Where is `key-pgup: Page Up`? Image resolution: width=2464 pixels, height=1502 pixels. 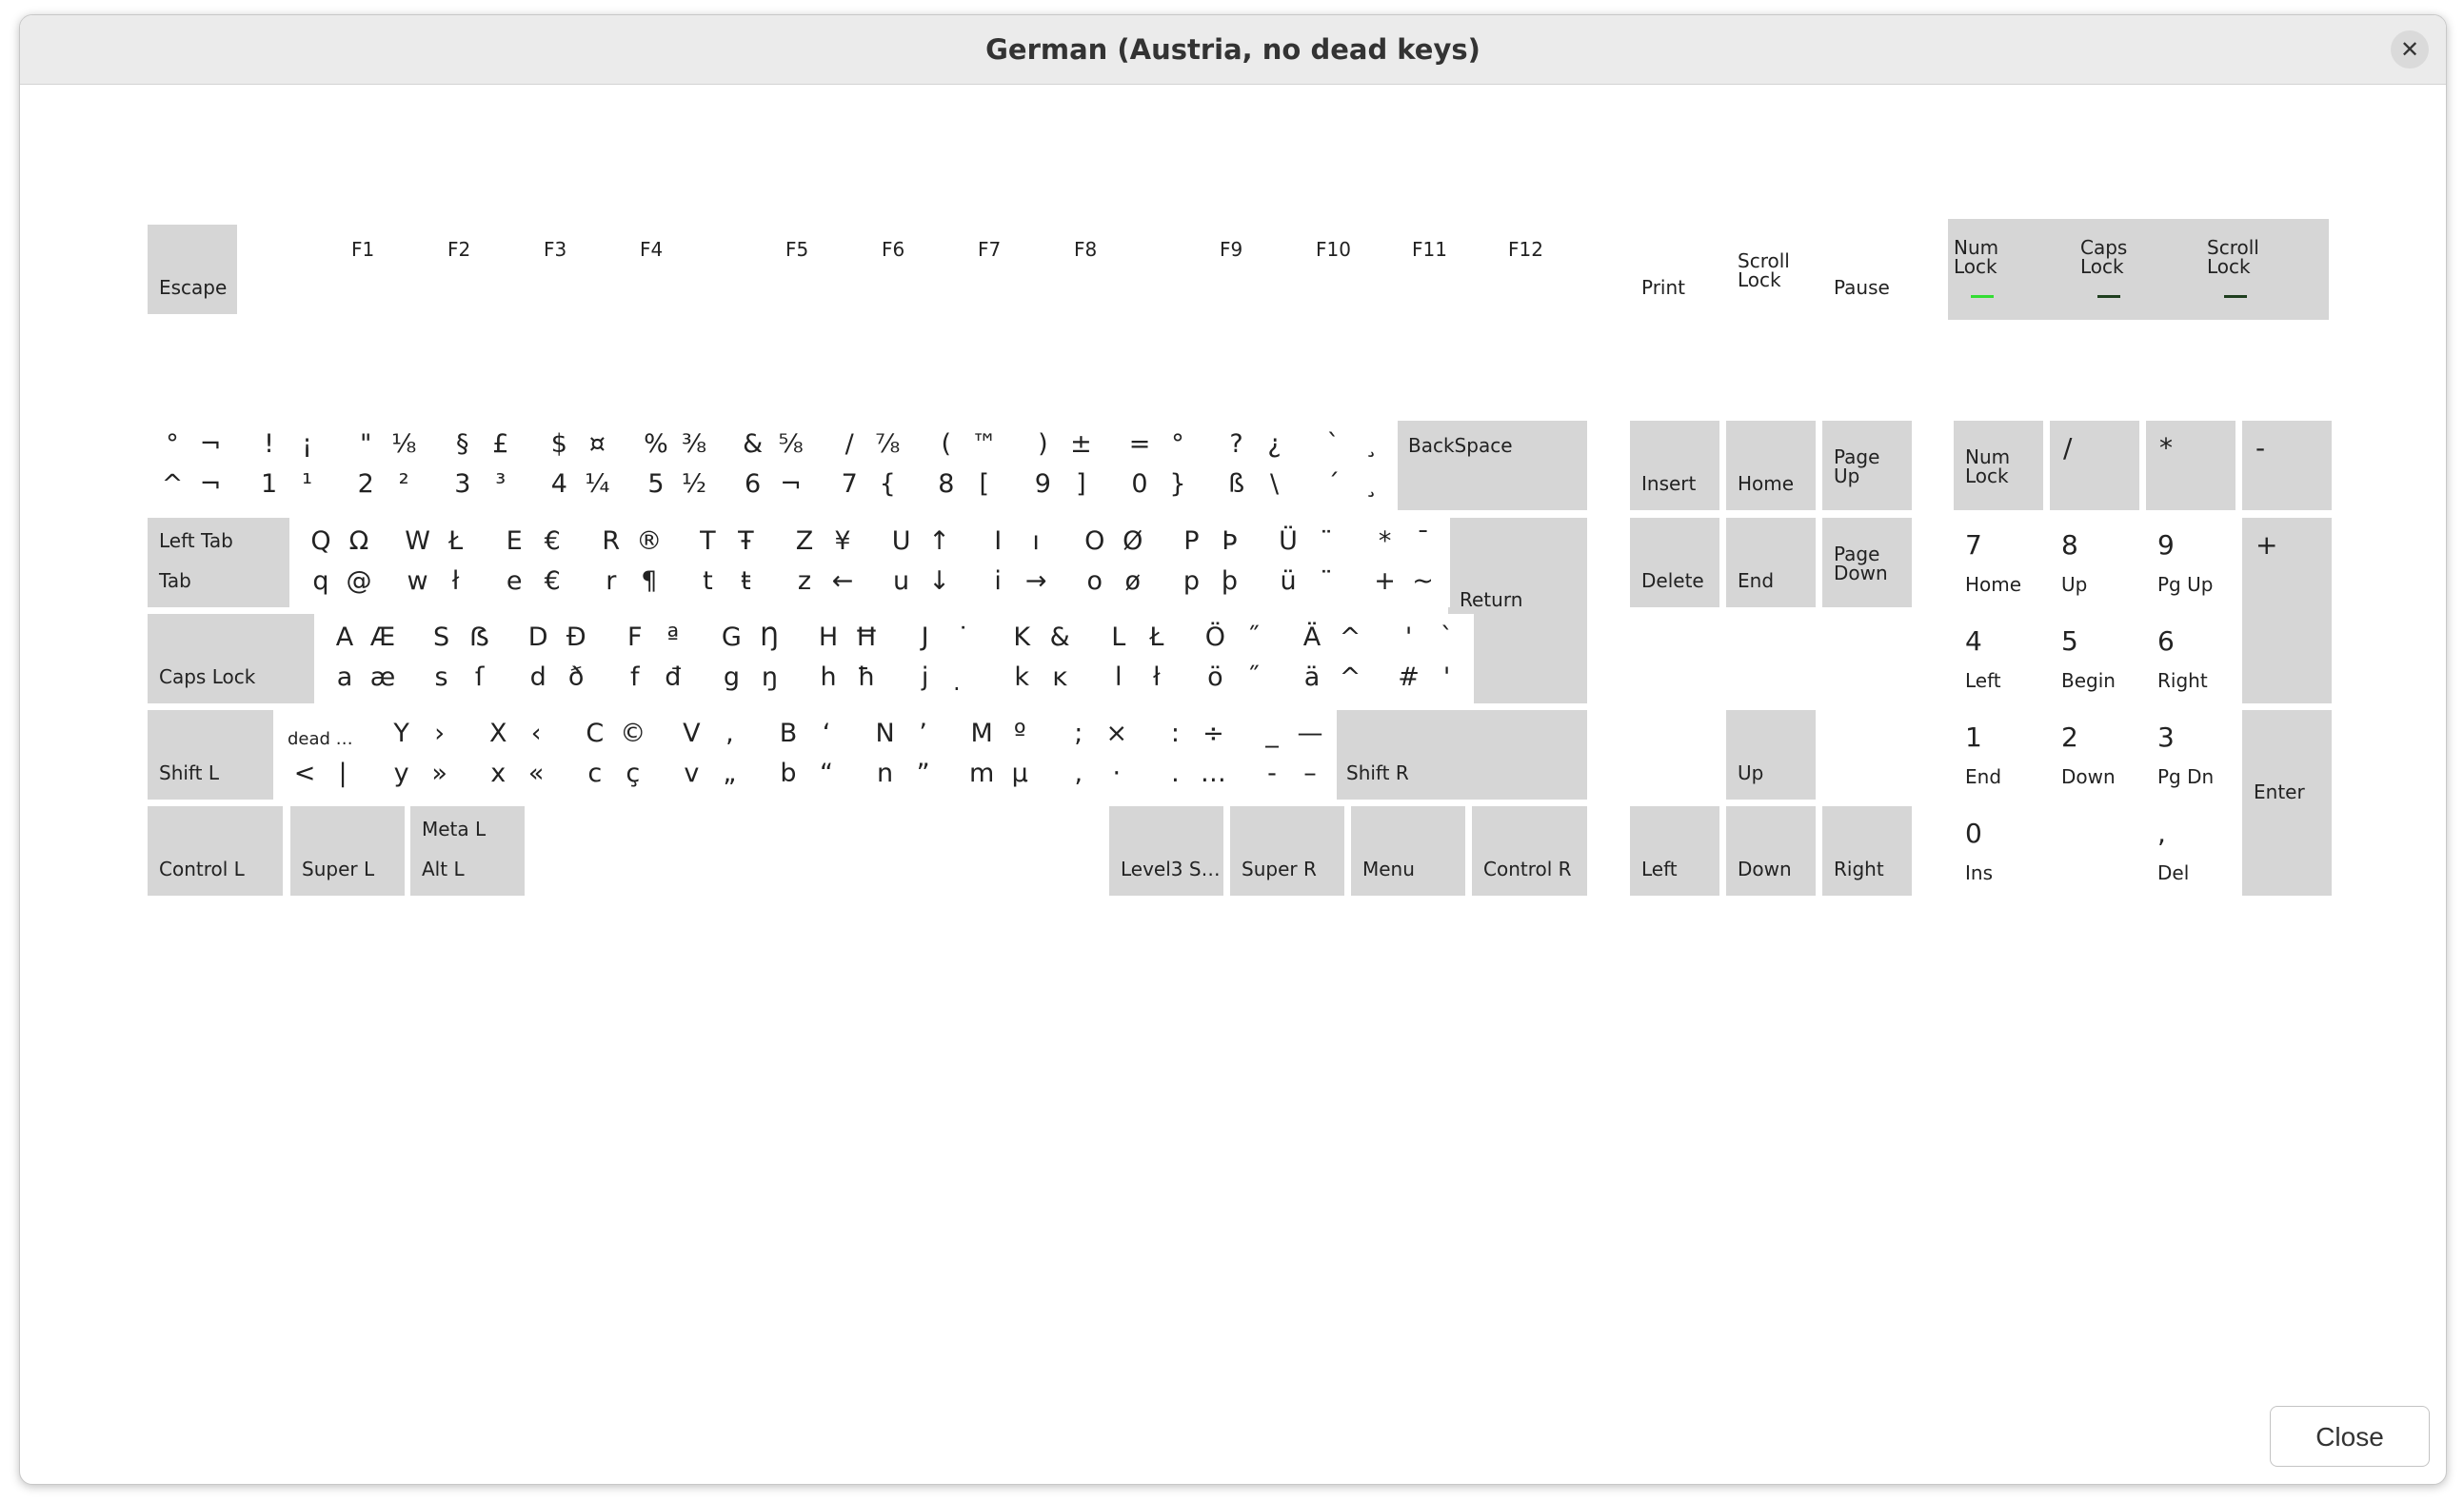 key-pgup: Page Up is located at coordinates (1867, 465).